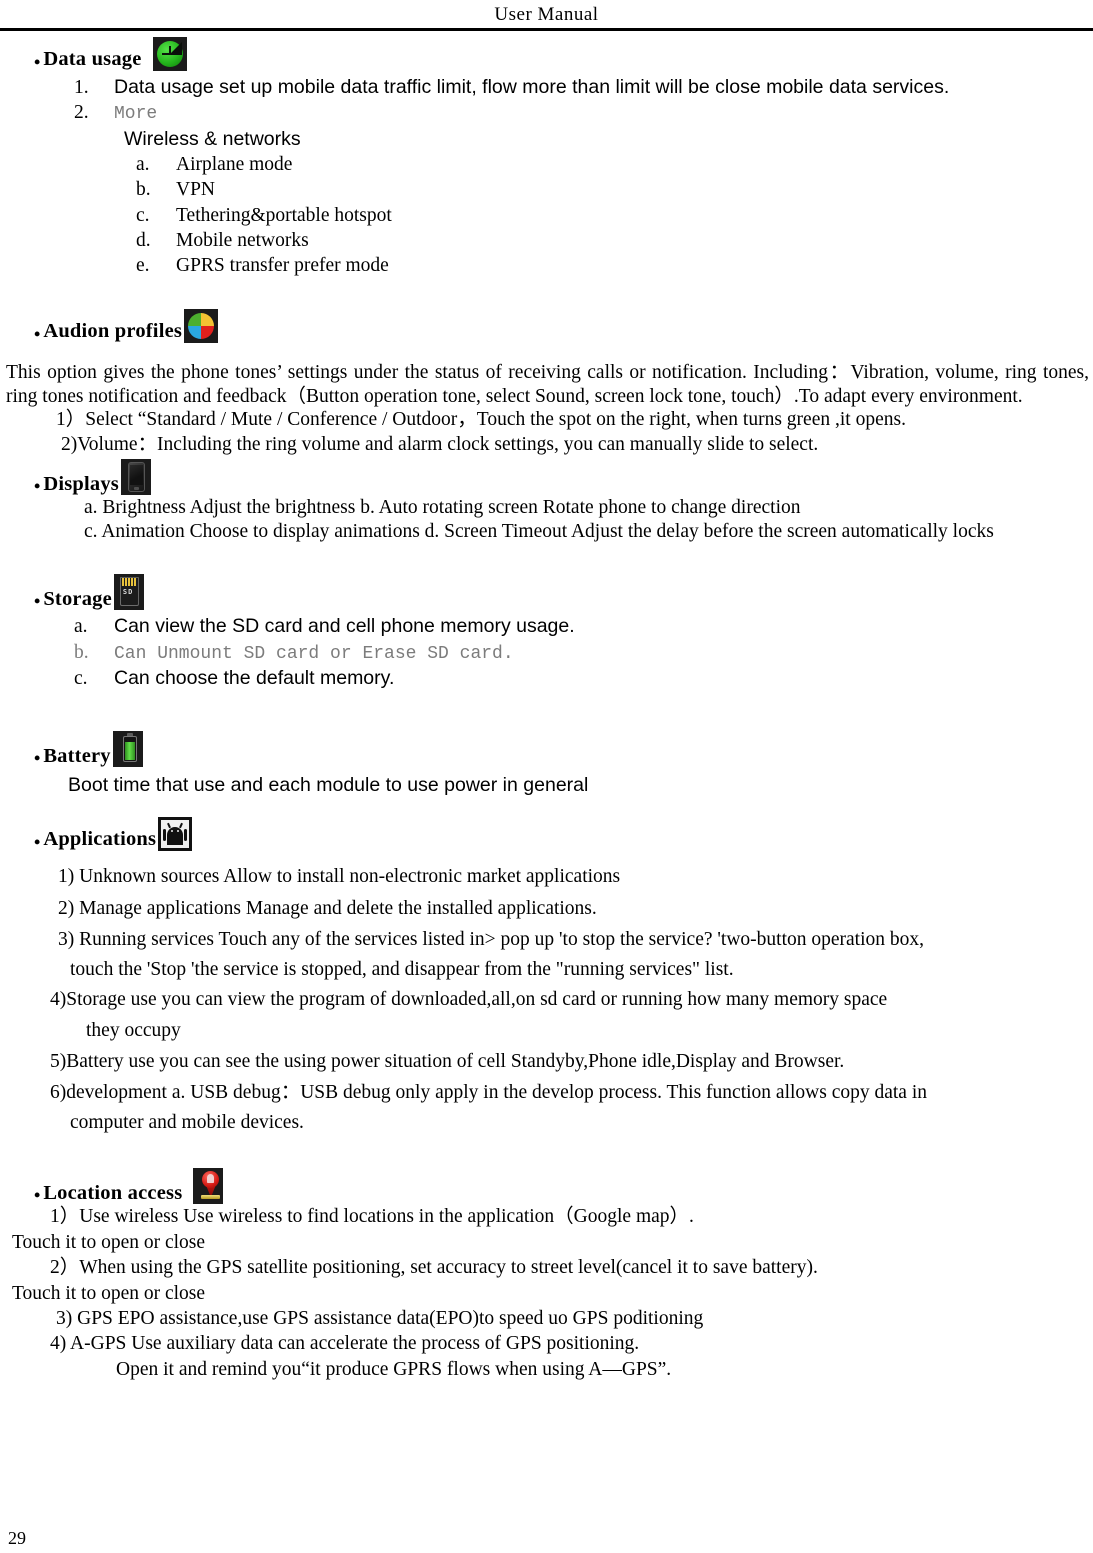 The height and width of the screenshot is (1553, 1093). What do you see at coordinates (109, 1293) in the screenshot?
I see `location-line-4: Touch it to open or close` at bounding box center [109, 1293].